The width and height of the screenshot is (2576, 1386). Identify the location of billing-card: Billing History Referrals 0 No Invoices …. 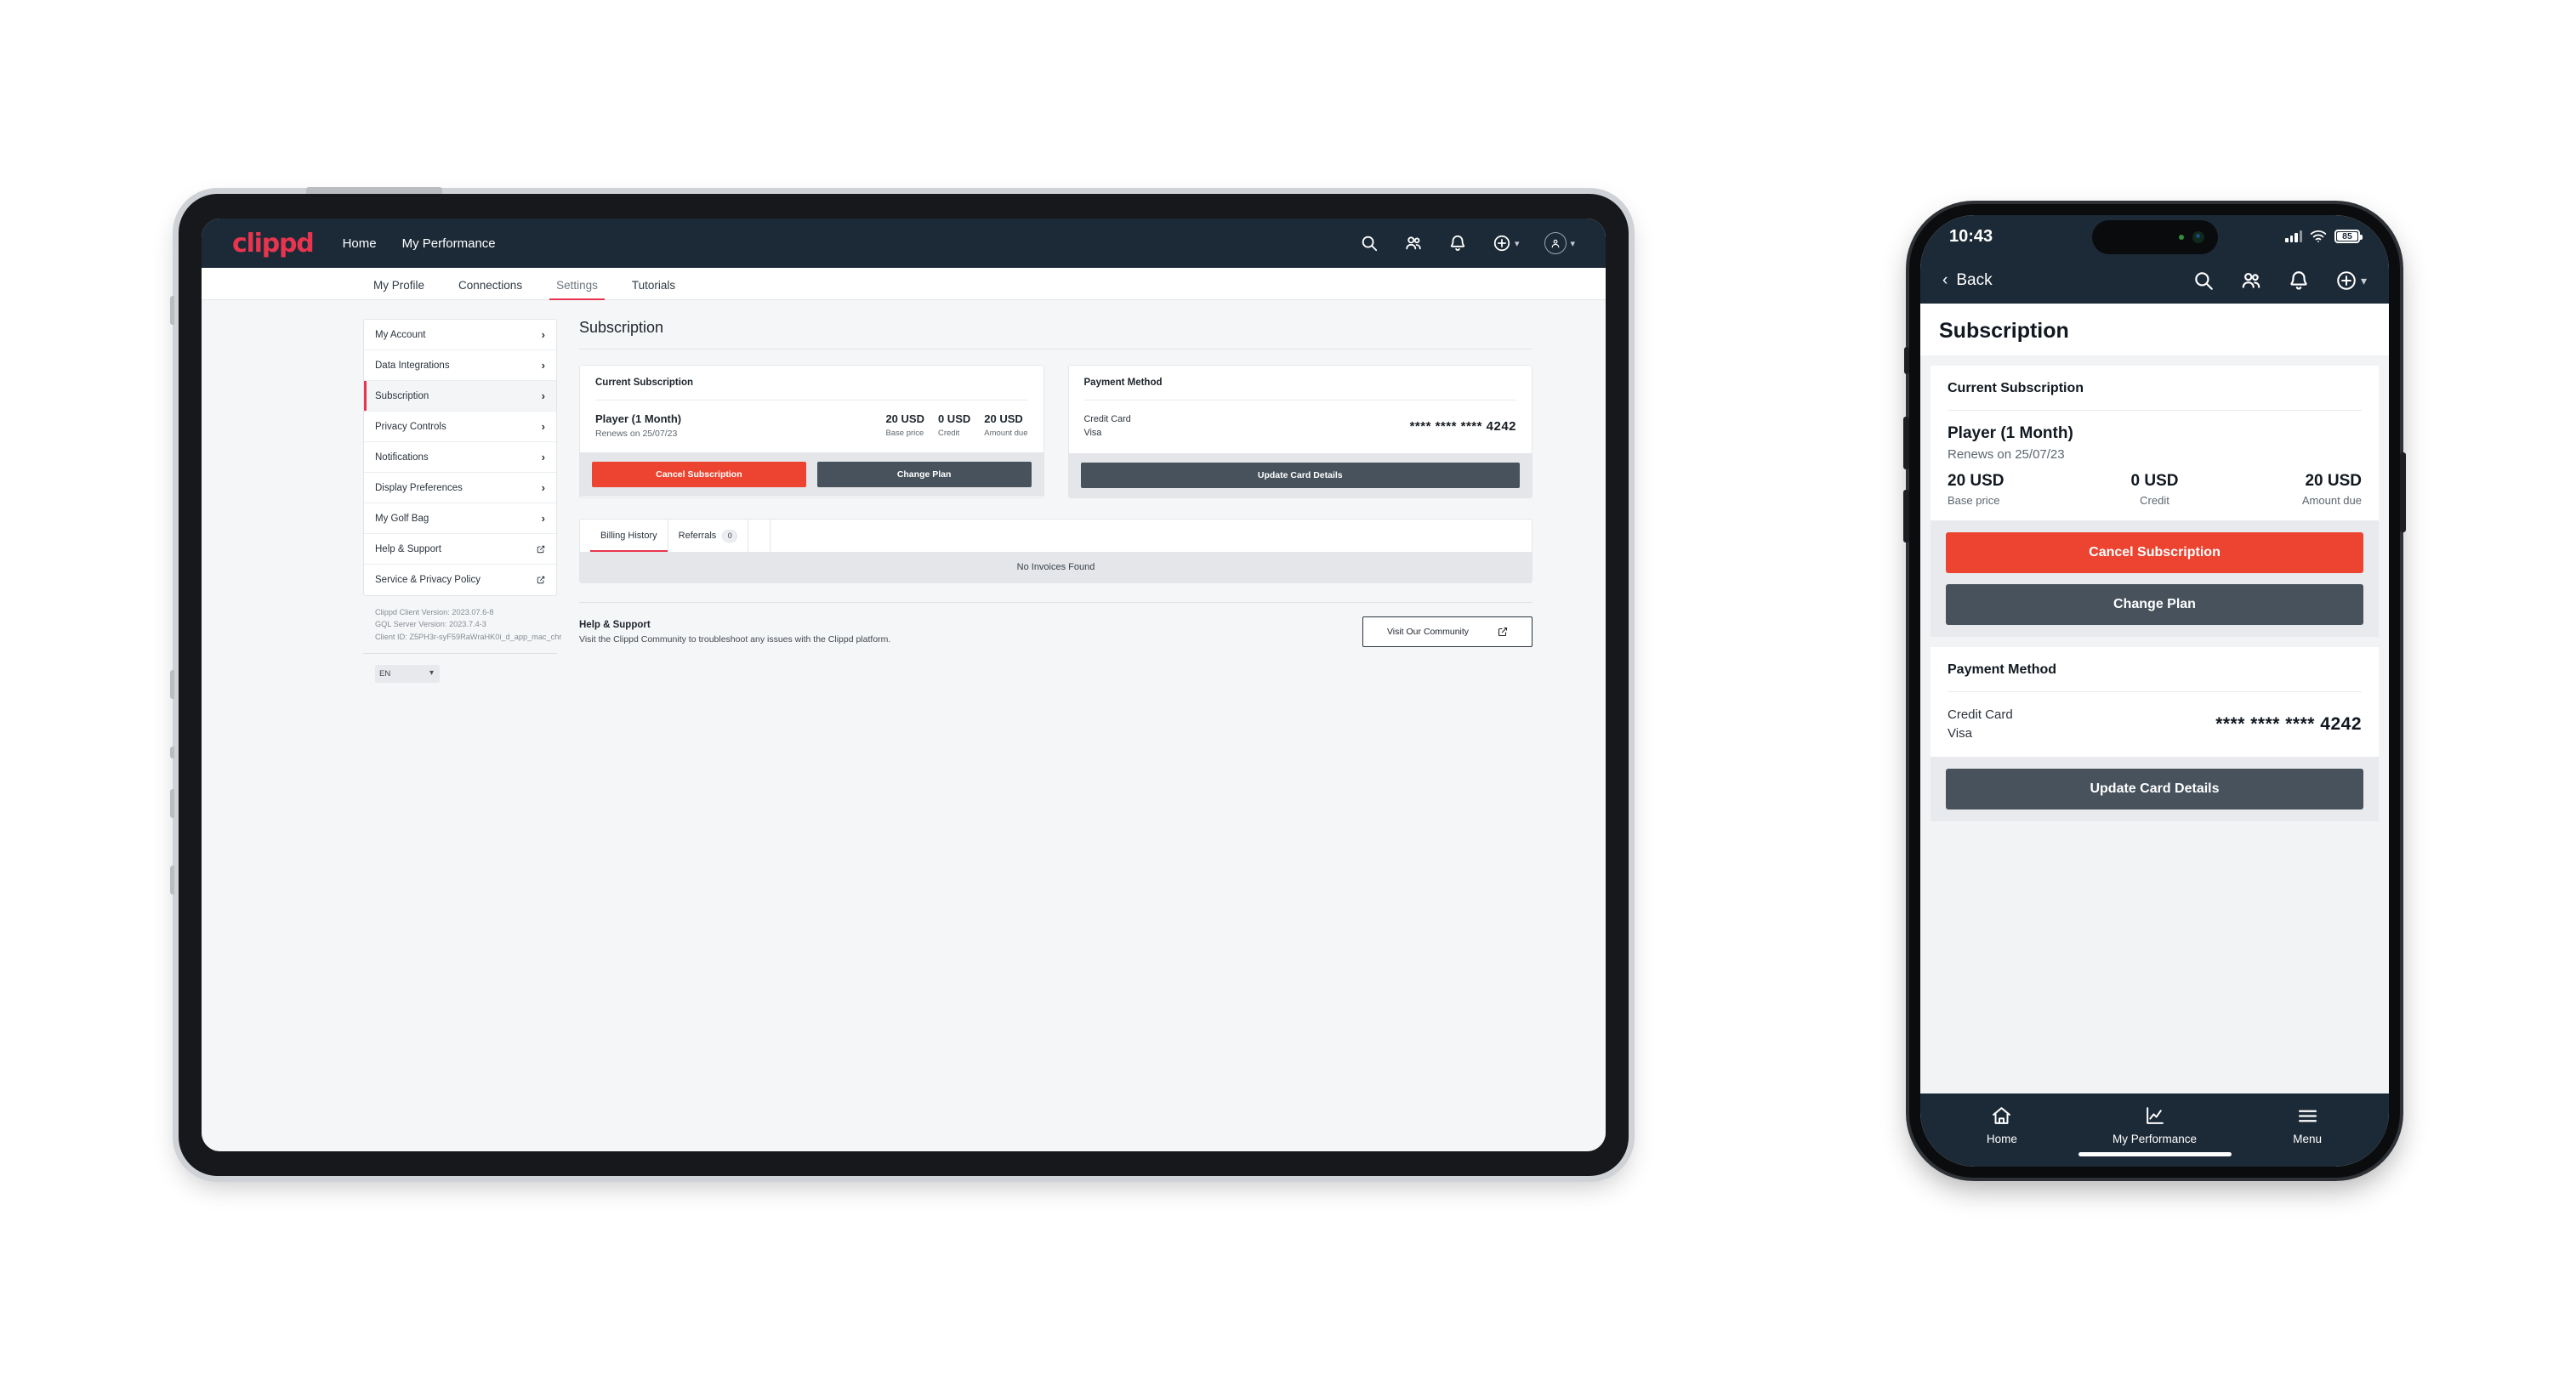
(1056, 551).